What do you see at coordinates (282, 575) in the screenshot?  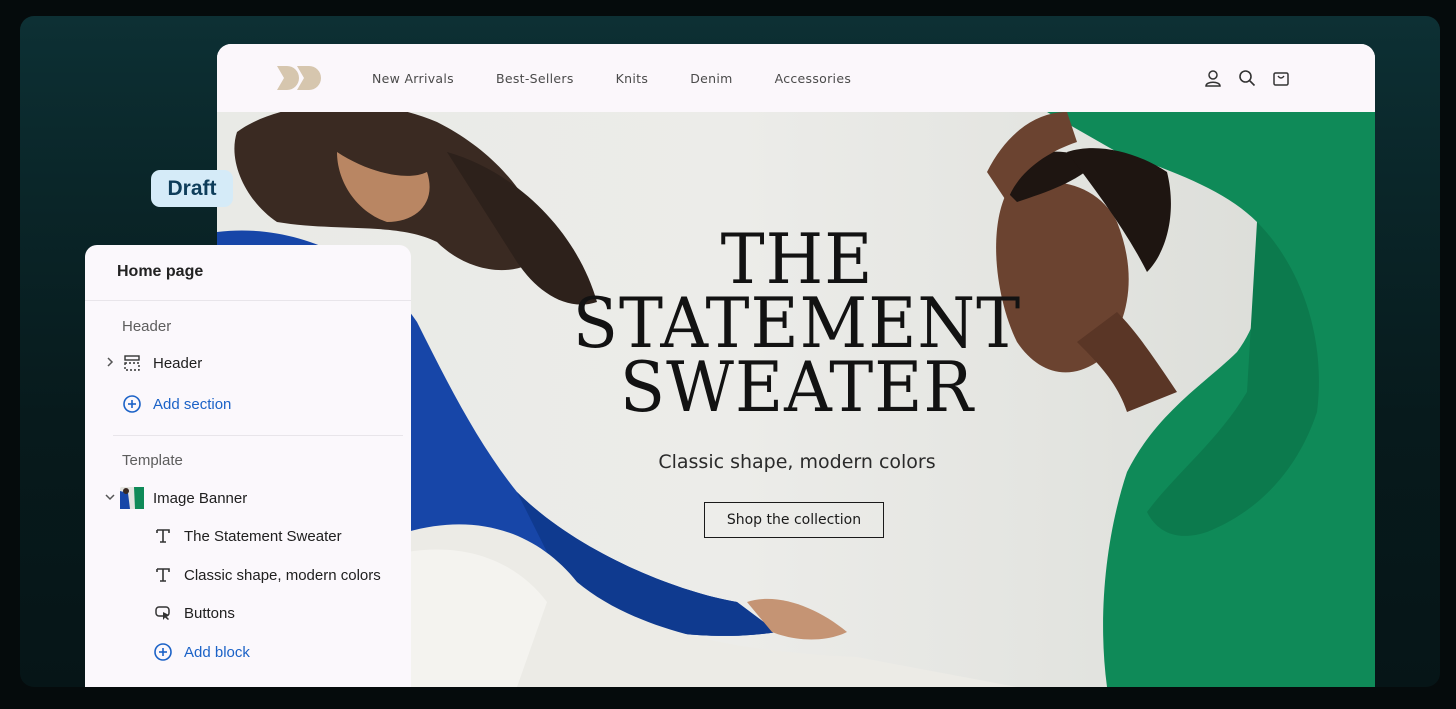 I see `block-item-label: Classic shape, modern colors` at bounding box center [282, 575].